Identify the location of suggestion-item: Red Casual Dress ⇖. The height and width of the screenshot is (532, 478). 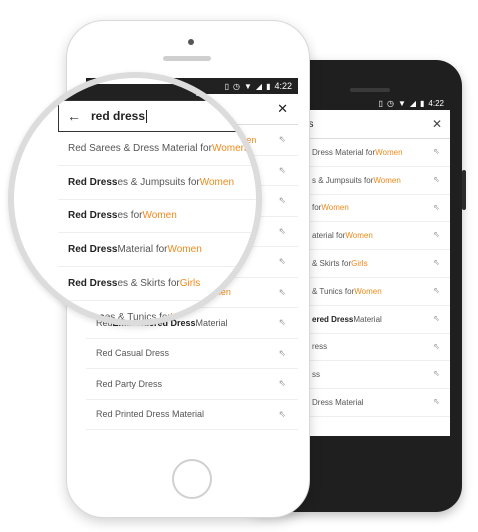
(192, 354).